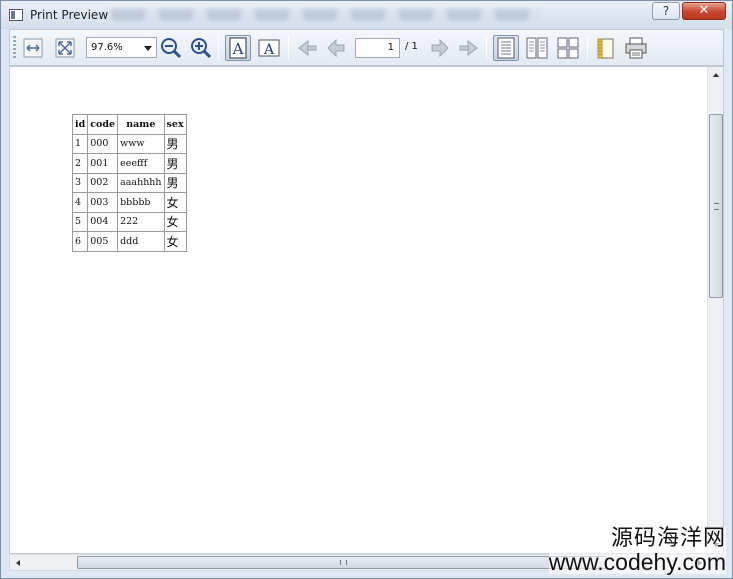 This screenshot has width=733, height=579. Describe the element at coordinates (80, 221) in the screenshot. I see `cell-id: 5` at that location.